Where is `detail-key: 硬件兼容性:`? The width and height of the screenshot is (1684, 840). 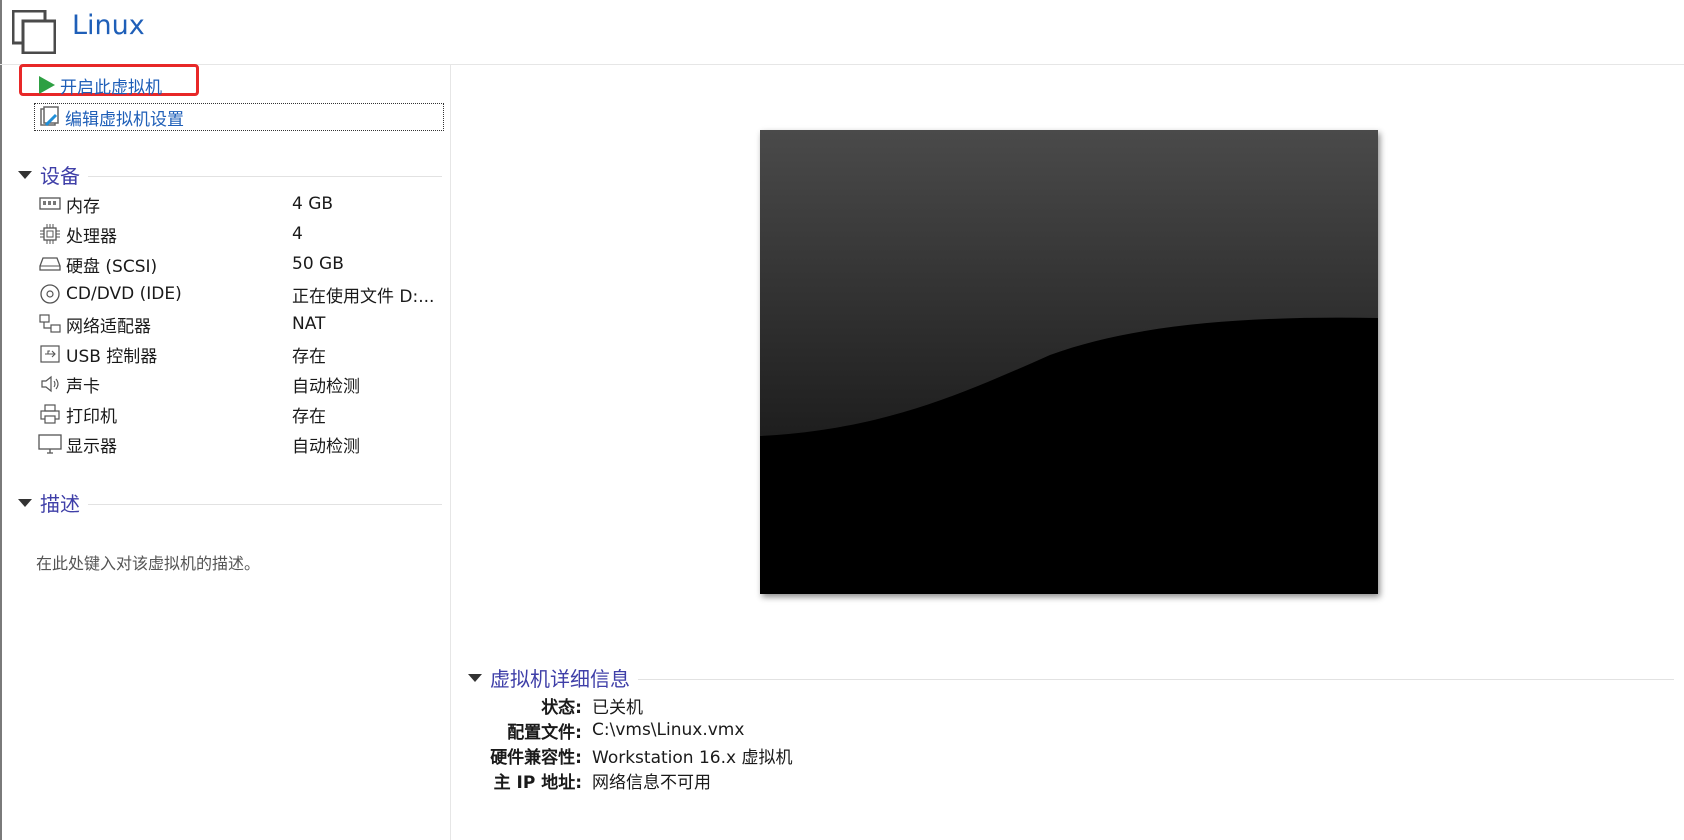
detail-key: 硬件兼容性: is located at coordinates (536, 757).